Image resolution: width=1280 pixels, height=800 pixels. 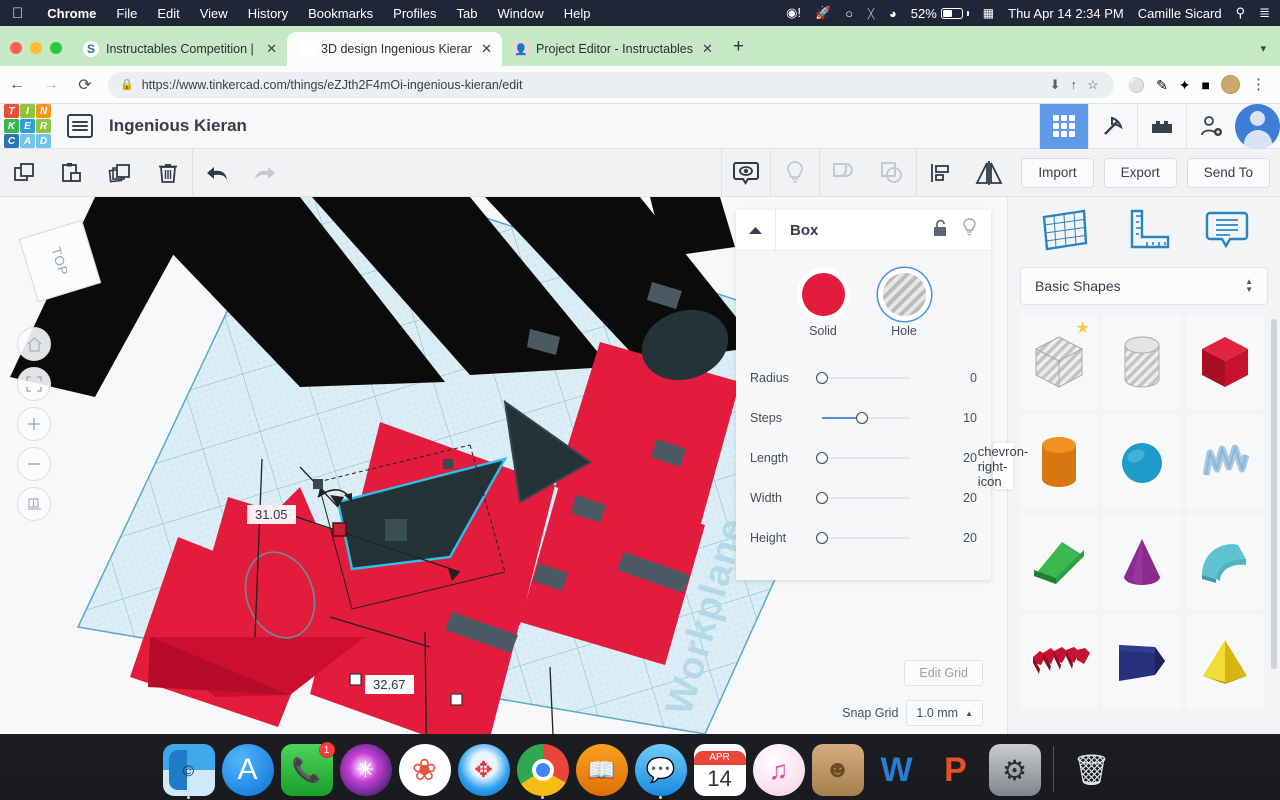 I want to click on menu-bar-clock: Thu Apr 14 2:34 PM, so click(x=1066, y=13).